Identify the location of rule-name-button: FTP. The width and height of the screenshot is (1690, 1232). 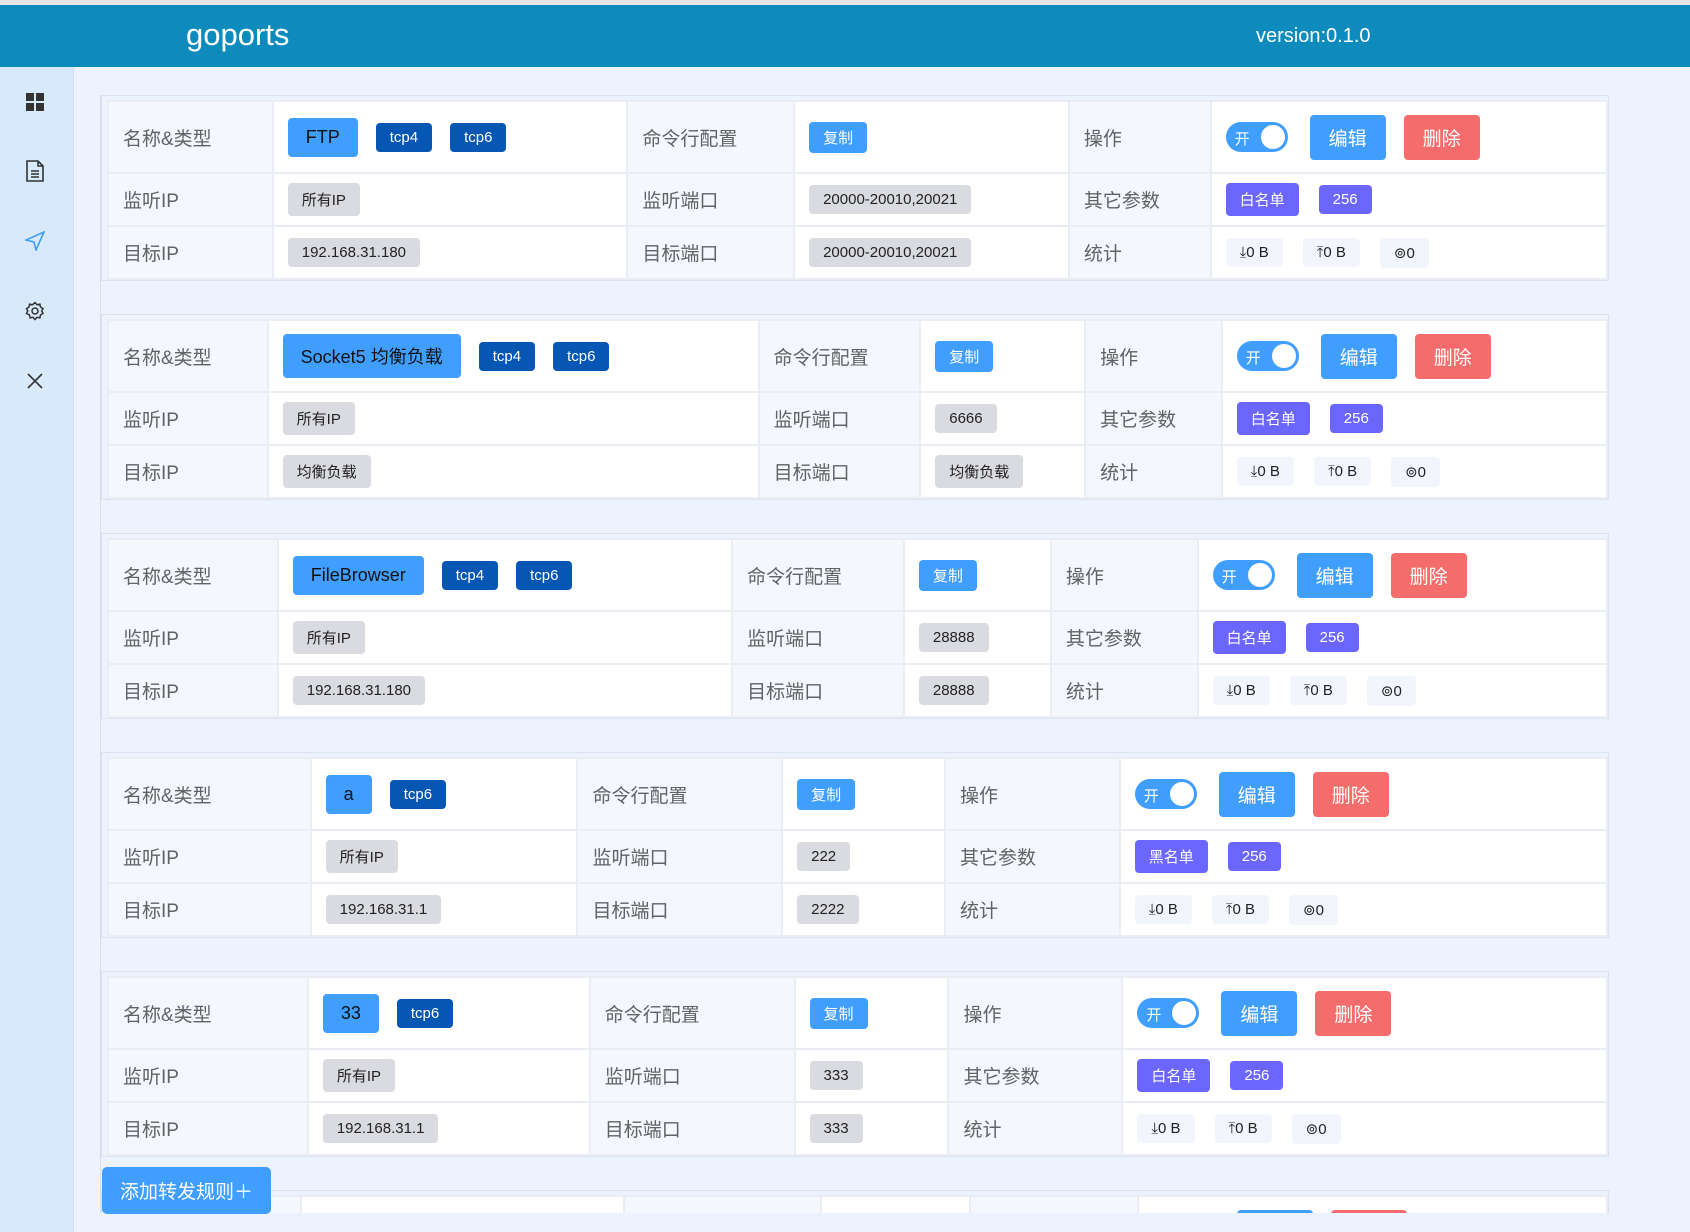
(322, 137).